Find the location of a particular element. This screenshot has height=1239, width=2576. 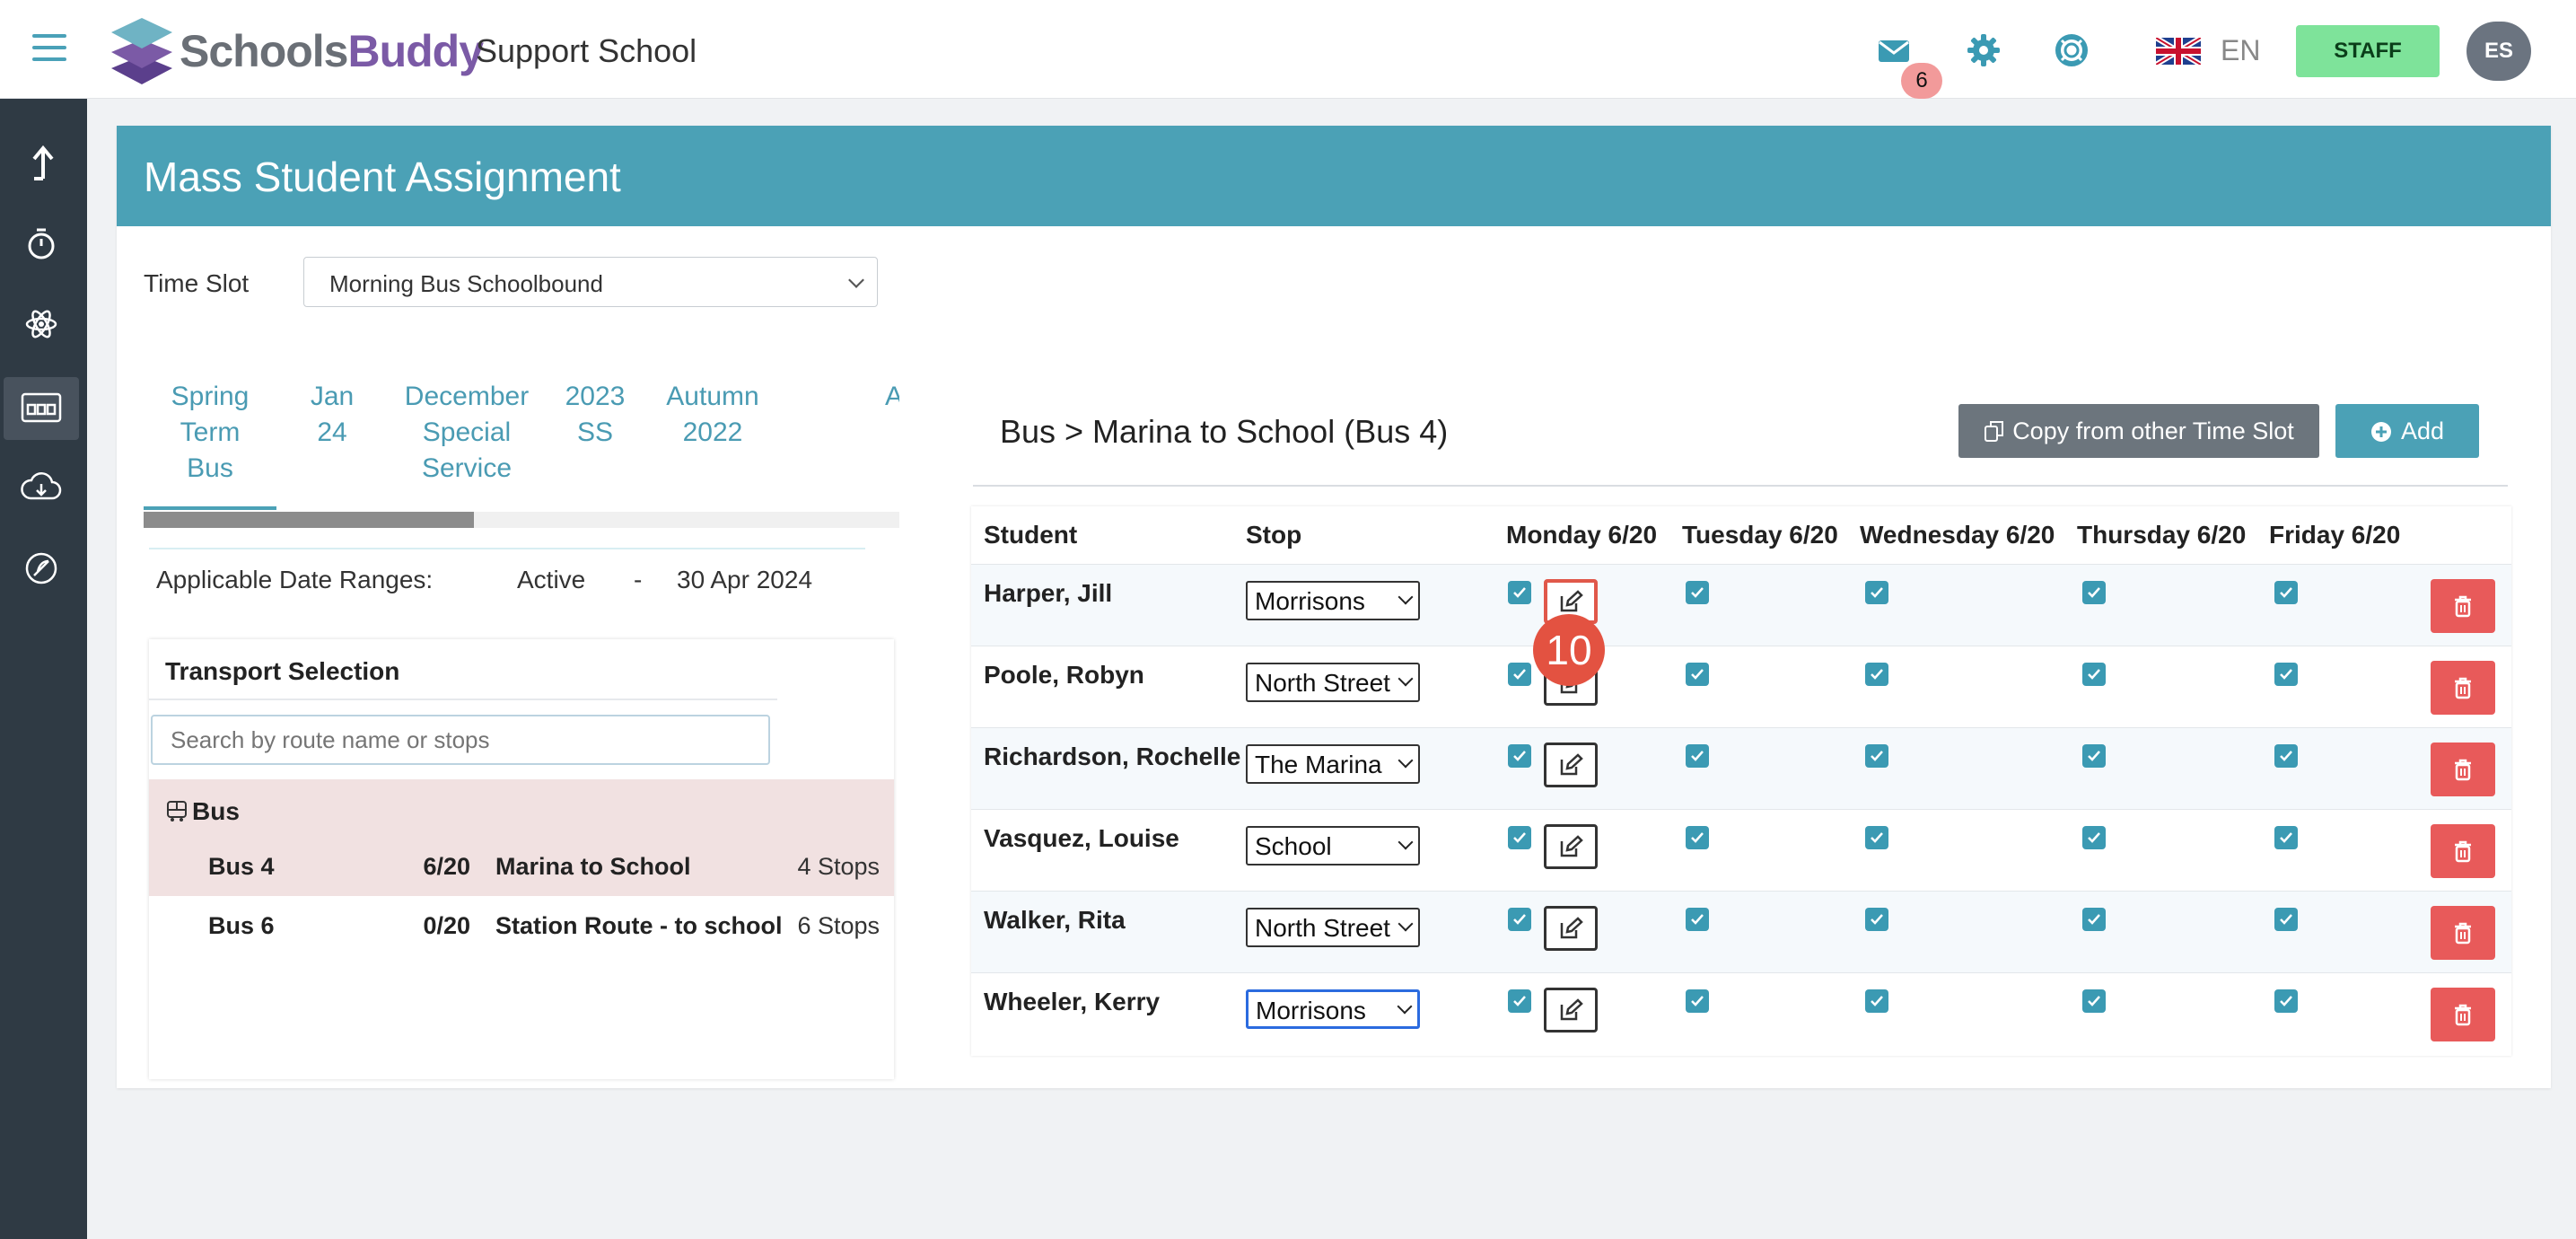

route-search-input is located at coordinates (460, 740).